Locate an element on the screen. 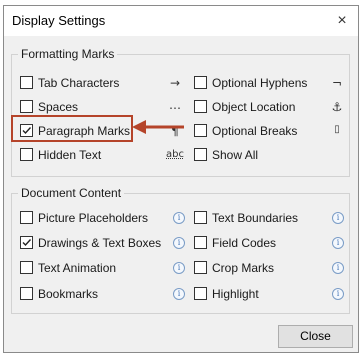 Image resolution: width=364 pixels, height=357 pixels. drawings-text-boxes-label: Drawings & Text Boxes is located at coordinates (100, 243).